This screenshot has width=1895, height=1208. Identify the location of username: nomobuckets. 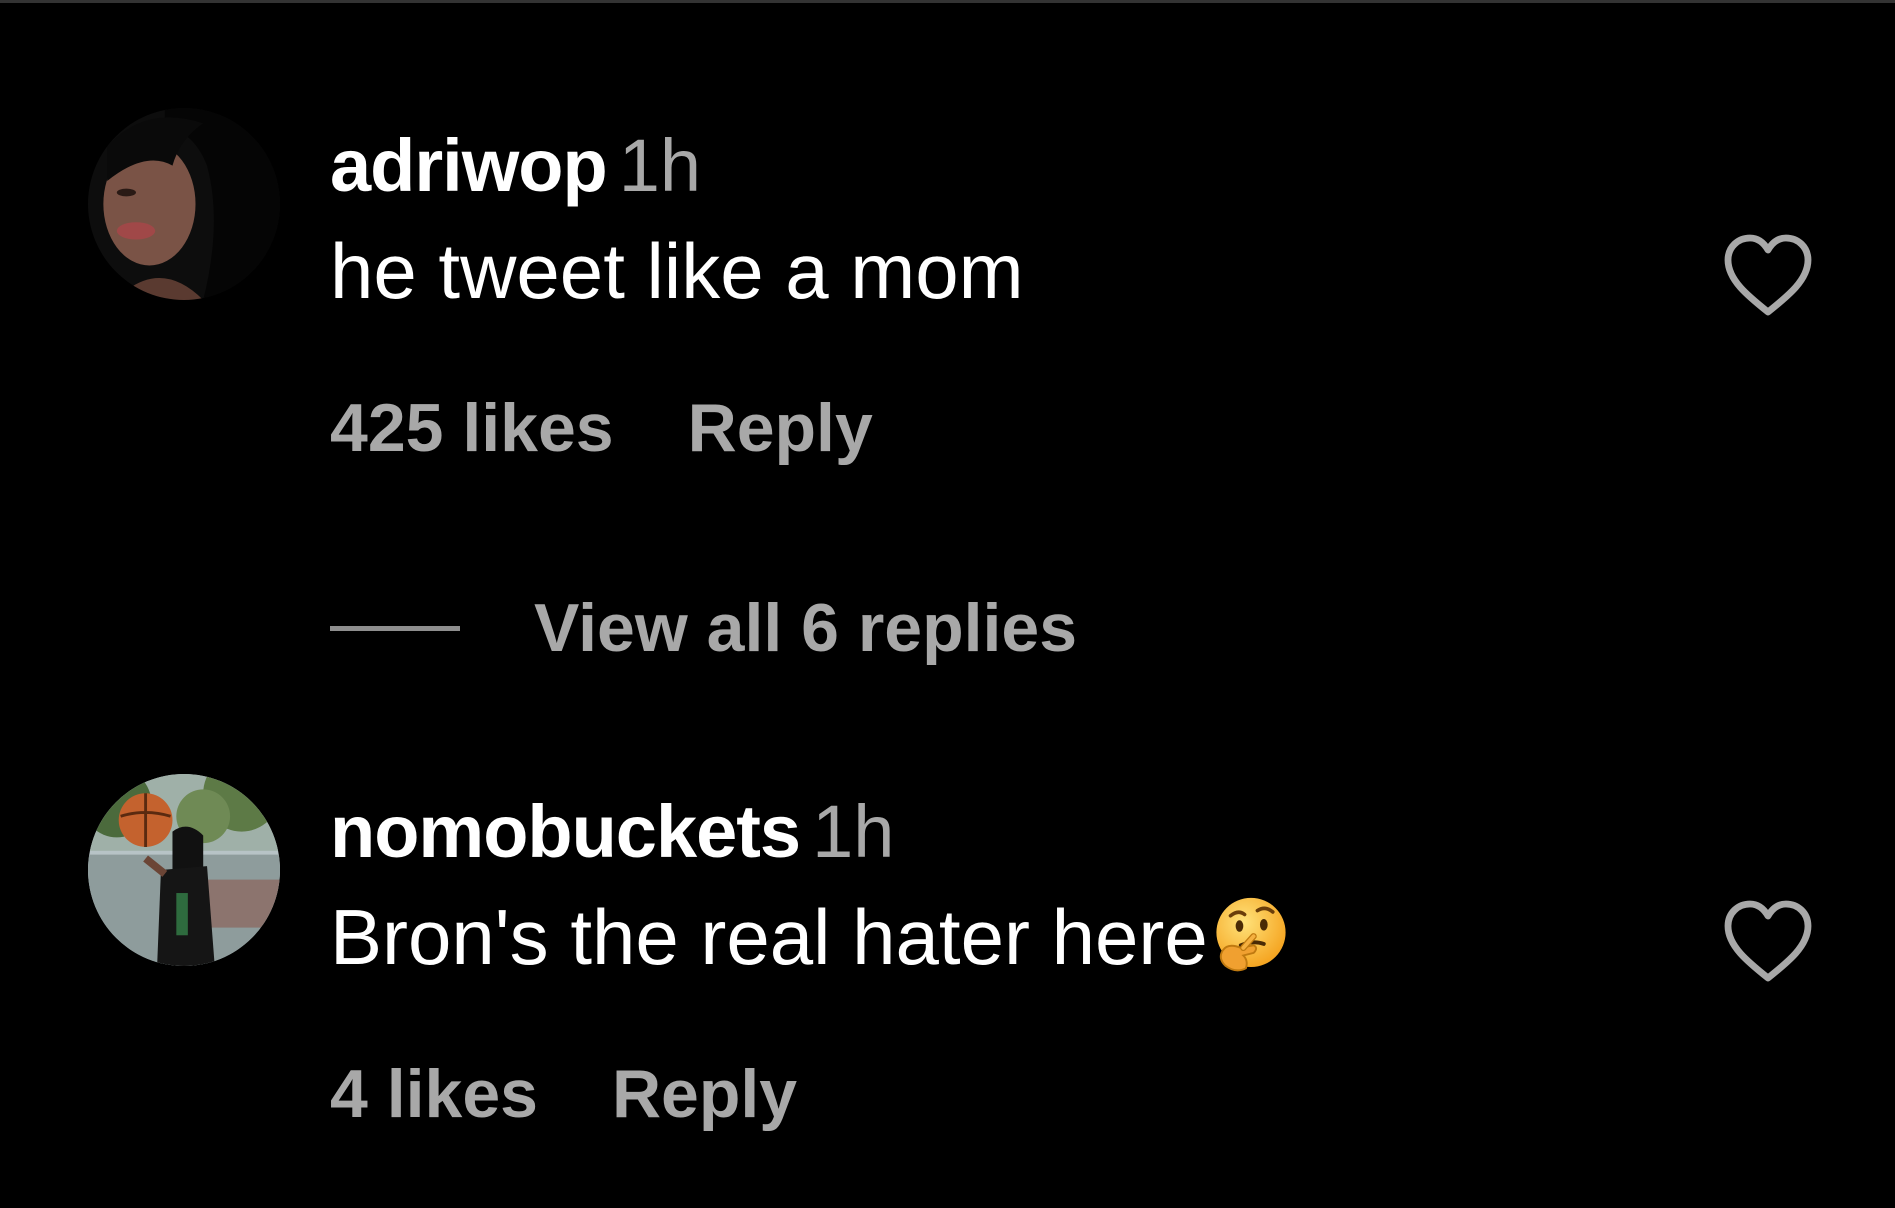
(565, 831).